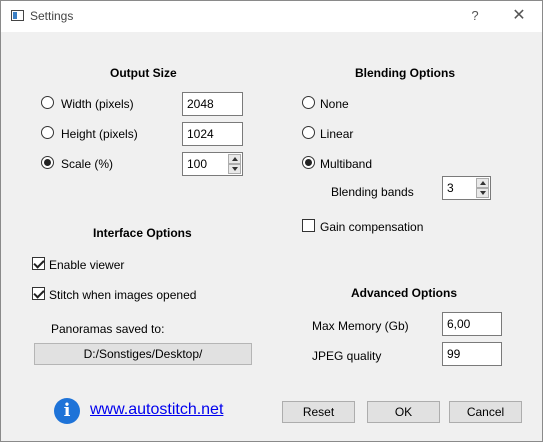 This screenshot has width=543, height=442. I want to click on blend-none-radio, so click(308, 102).